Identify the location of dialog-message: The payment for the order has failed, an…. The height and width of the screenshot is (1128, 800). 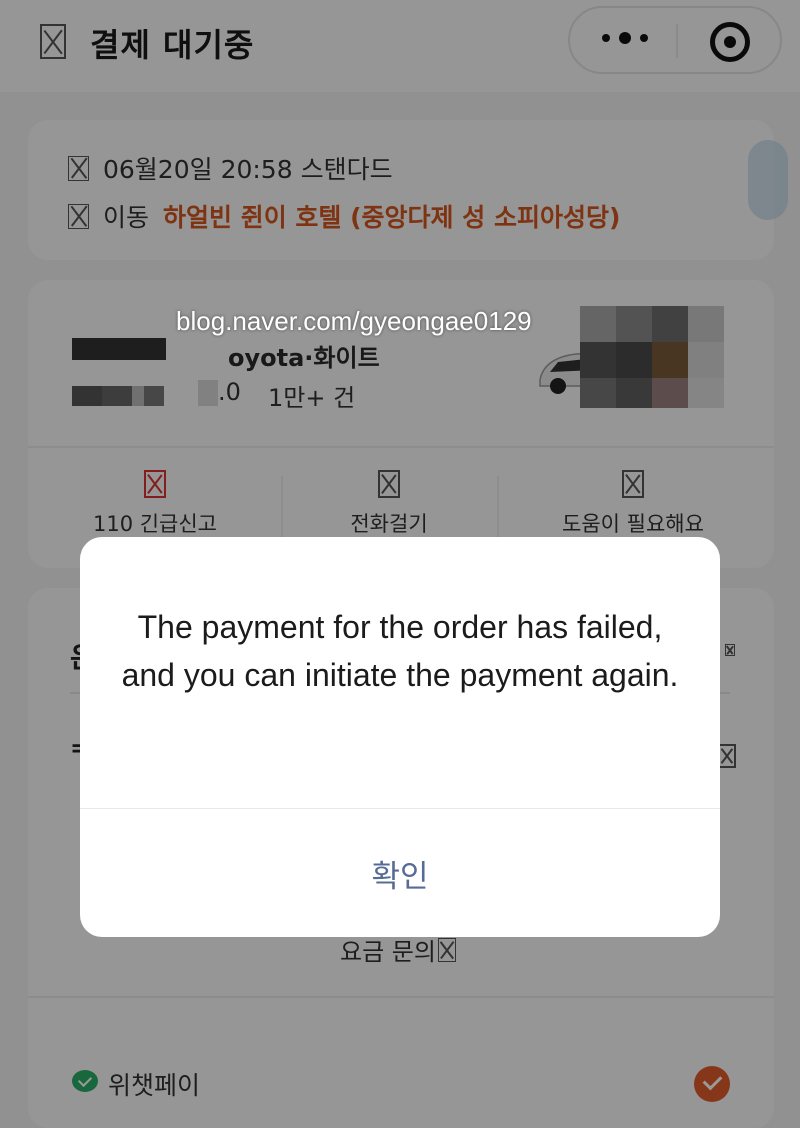
(400, 651).